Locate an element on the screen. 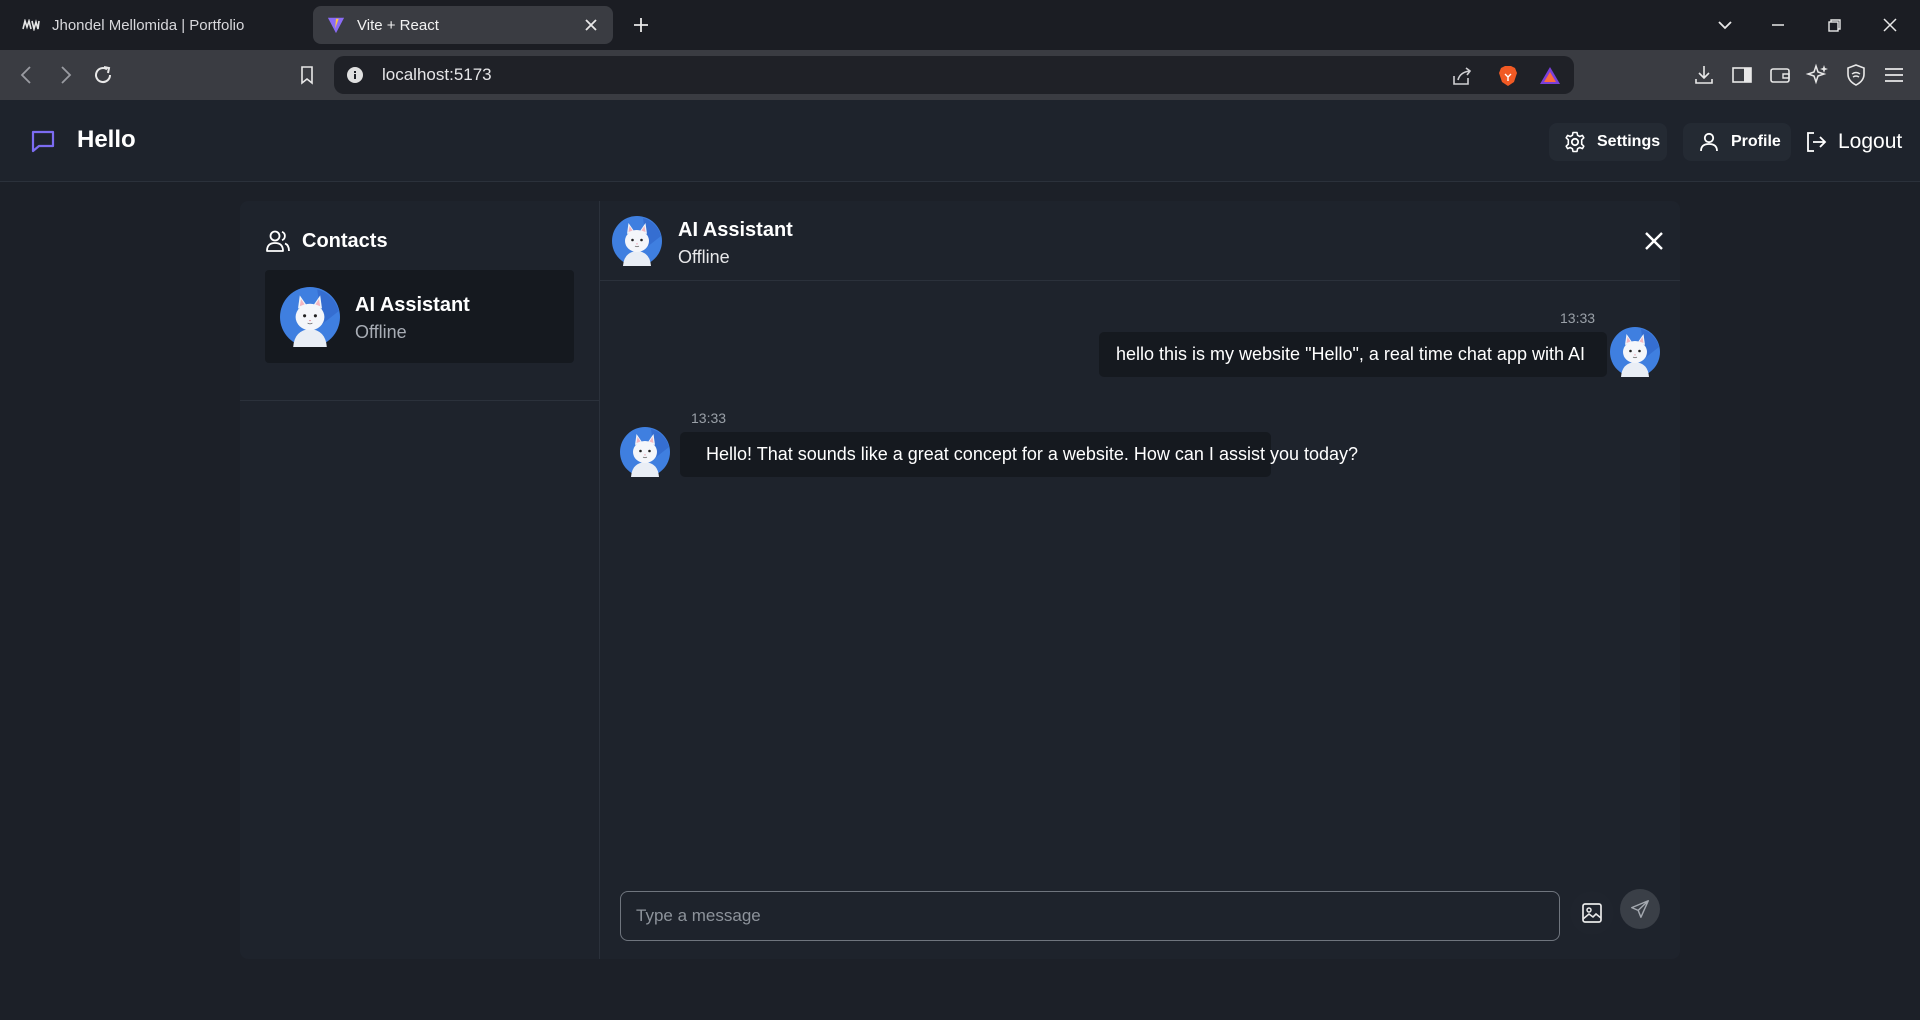 Image resolution: width=1920 pixels, height=1020 pixels. leo-ai-icon is located at coordinates (1818, 75).